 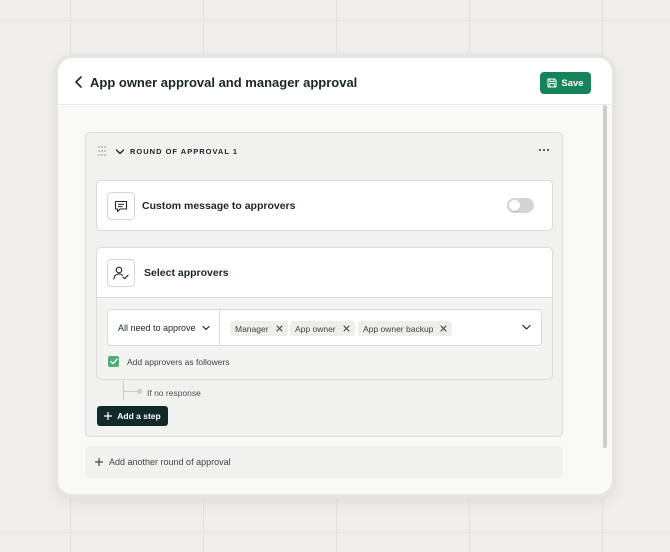 I want to click on select-approvers-label: Select approvers, so click(x=186, y=273).